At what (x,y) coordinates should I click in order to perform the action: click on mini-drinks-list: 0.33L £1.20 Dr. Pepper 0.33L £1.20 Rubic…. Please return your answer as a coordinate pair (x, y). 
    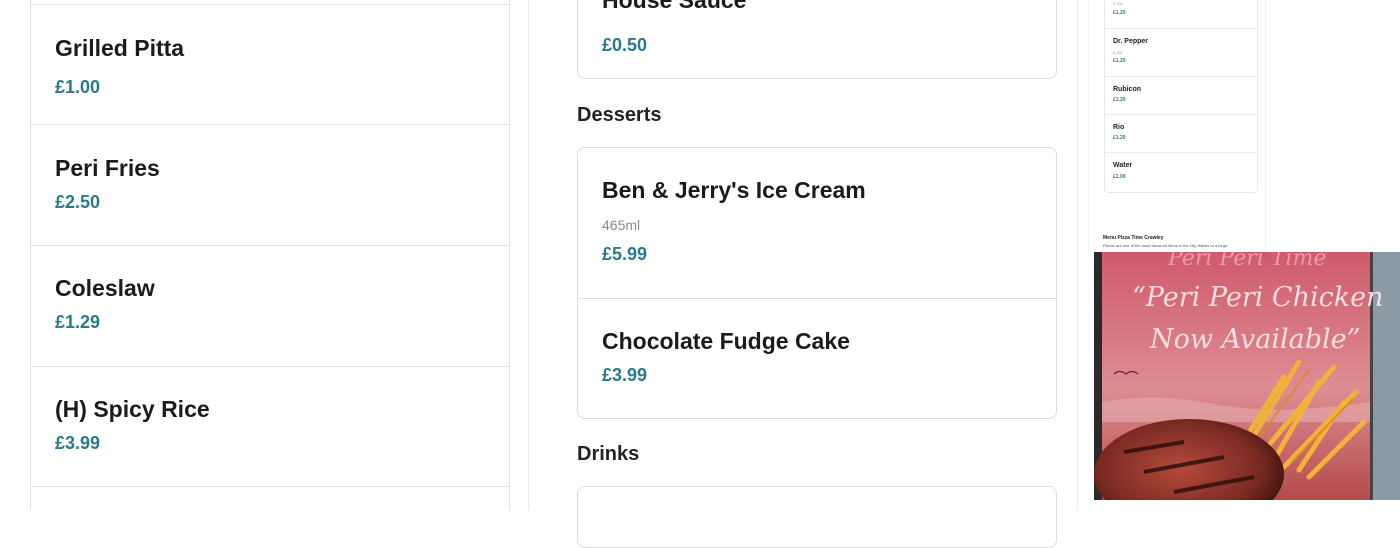
    Looking at the image, I should click on (1181, 96).